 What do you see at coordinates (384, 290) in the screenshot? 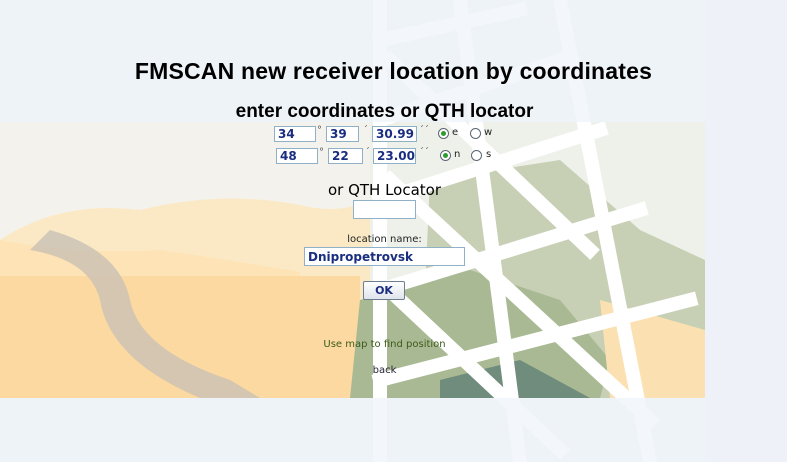
I see `ok-button: OK` at bounding box center [384, 290].